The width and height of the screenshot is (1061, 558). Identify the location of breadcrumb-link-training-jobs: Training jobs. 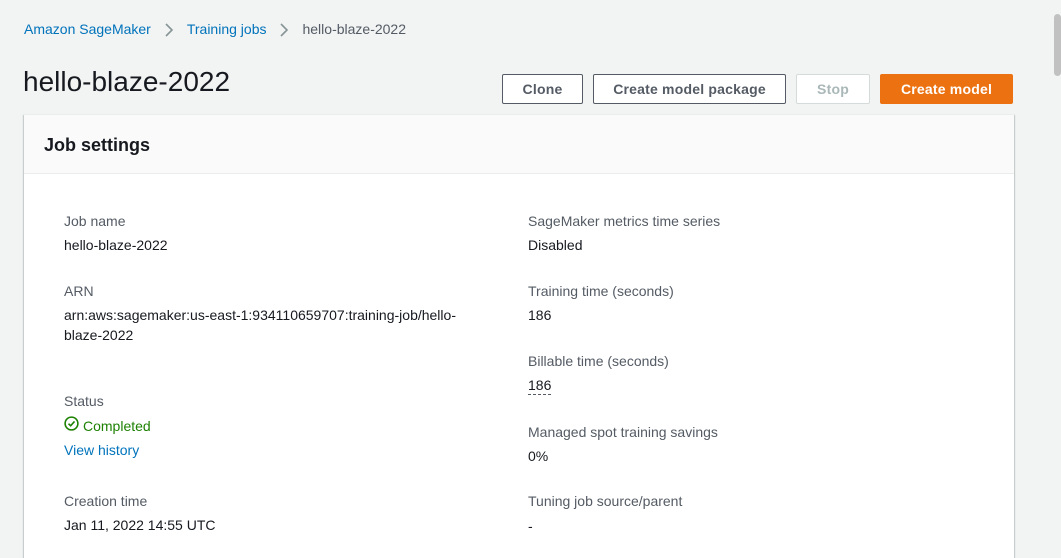
(227, 29).